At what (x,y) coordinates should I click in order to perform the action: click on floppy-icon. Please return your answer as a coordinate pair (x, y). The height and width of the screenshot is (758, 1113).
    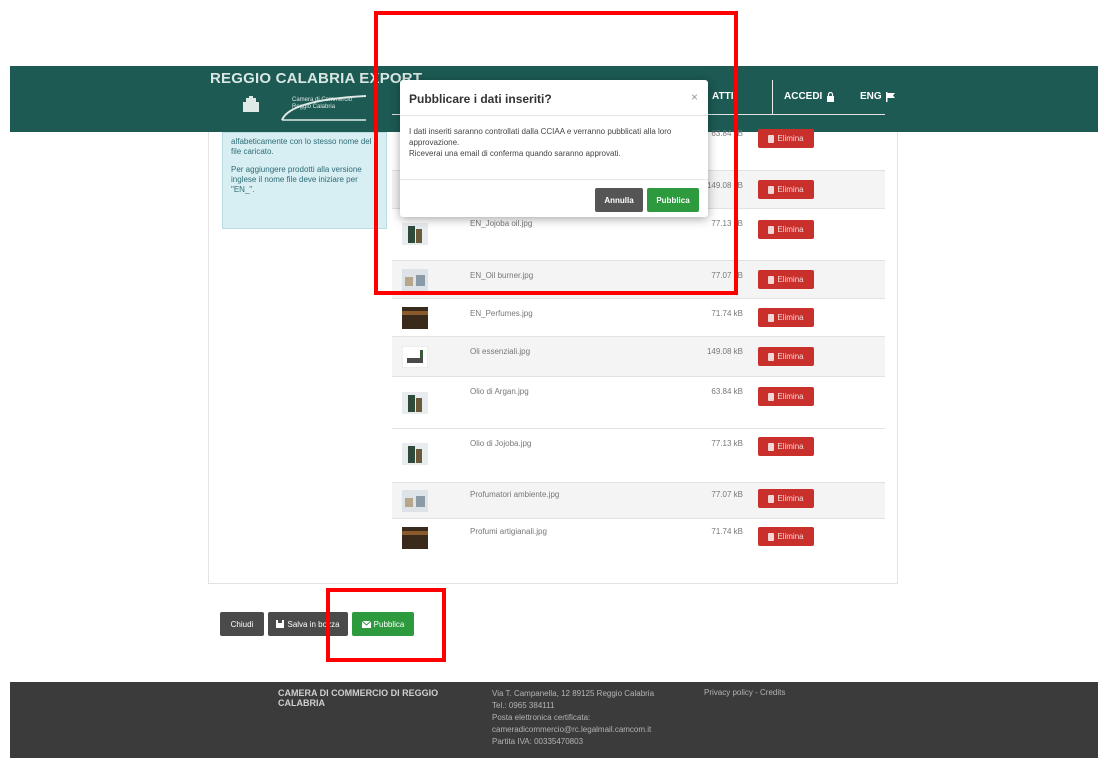
    Looking at the image, I should click on (280, 624).